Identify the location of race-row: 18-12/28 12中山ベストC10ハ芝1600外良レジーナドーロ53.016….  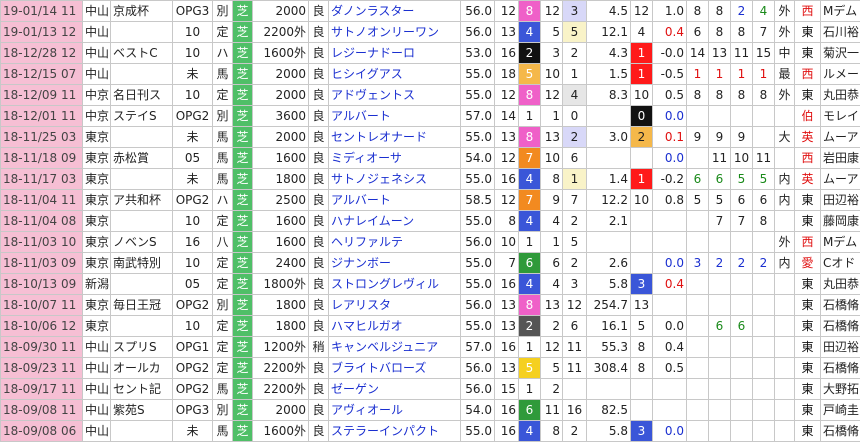
(430, 53).